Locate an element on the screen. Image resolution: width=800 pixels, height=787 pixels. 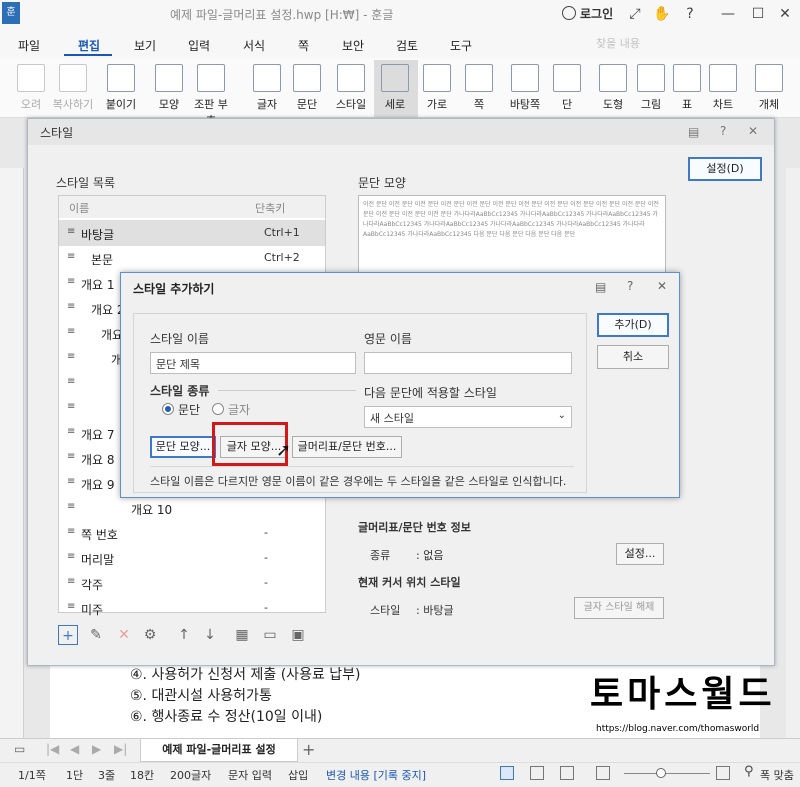
menu-tools: 도구 is located at coordinates (461, 45).